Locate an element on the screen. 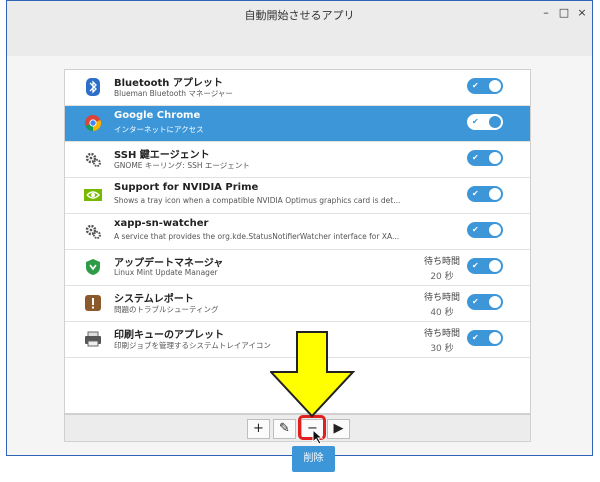 The height and width of the screenshot is (482, 600). minimize-button: – is located at coordinates (546, 13).